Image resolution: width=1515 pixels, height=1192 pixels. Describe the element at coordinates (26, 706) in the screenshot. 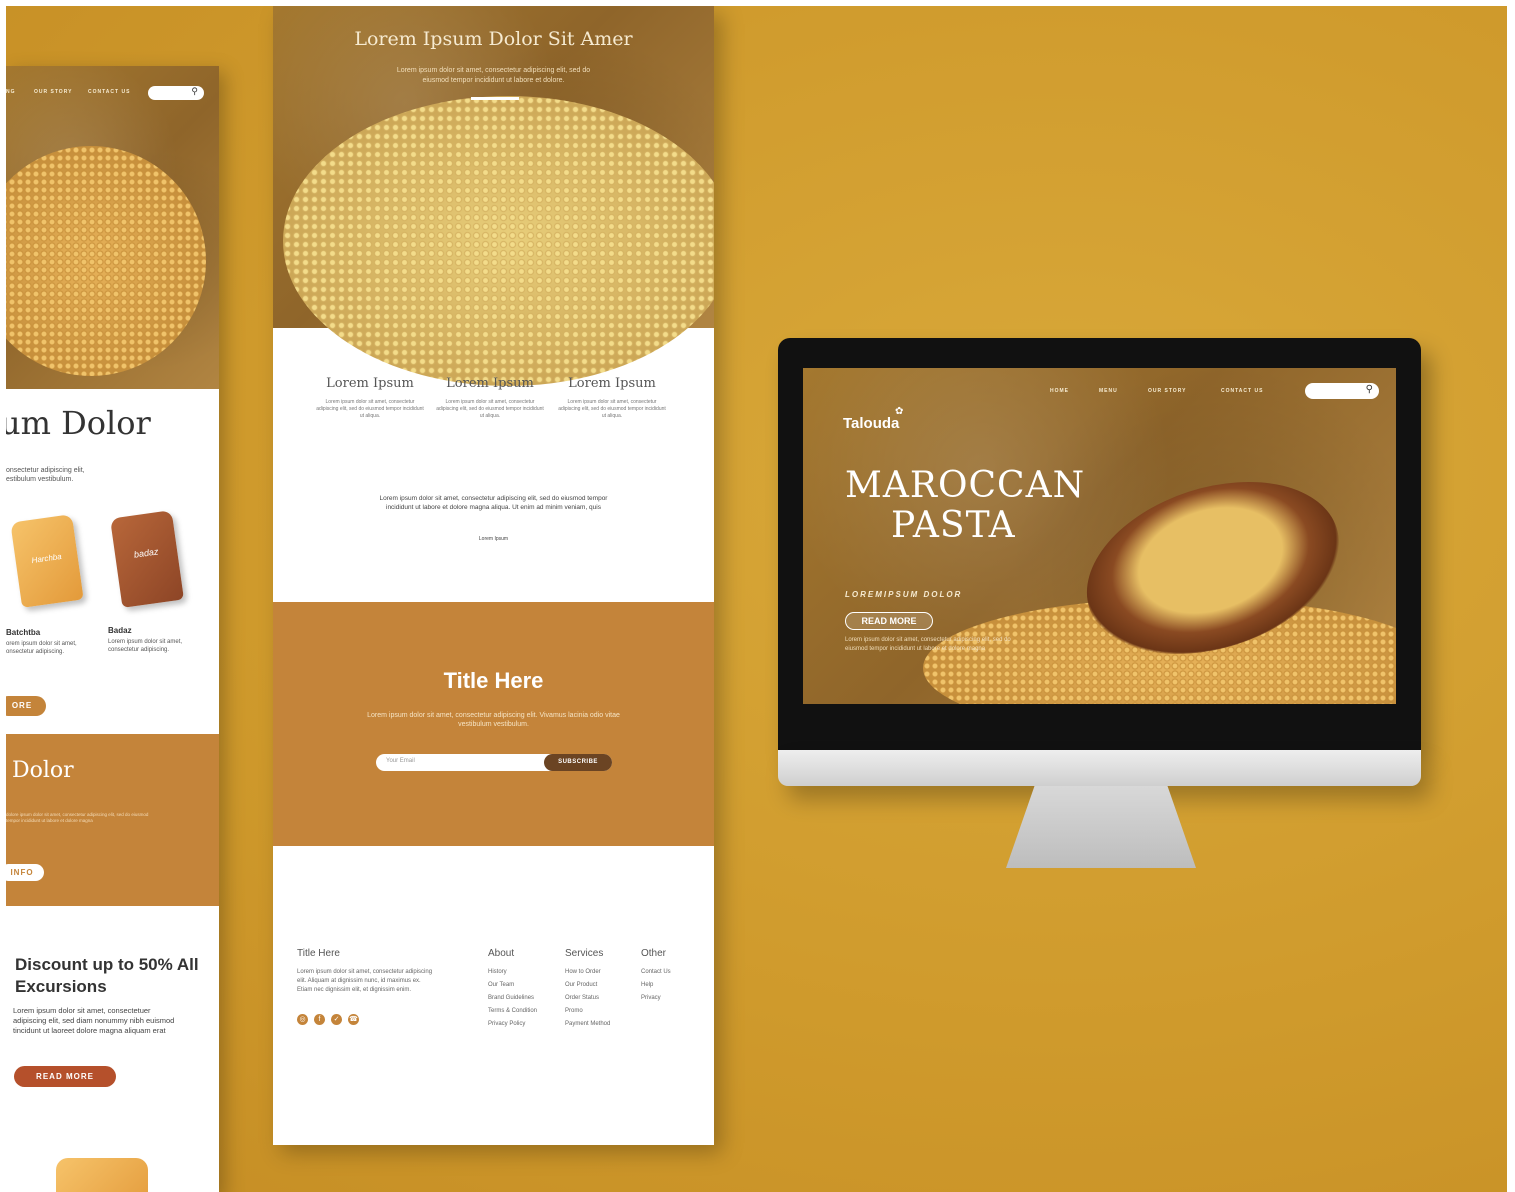

I see `more-button: ORE` at that location.